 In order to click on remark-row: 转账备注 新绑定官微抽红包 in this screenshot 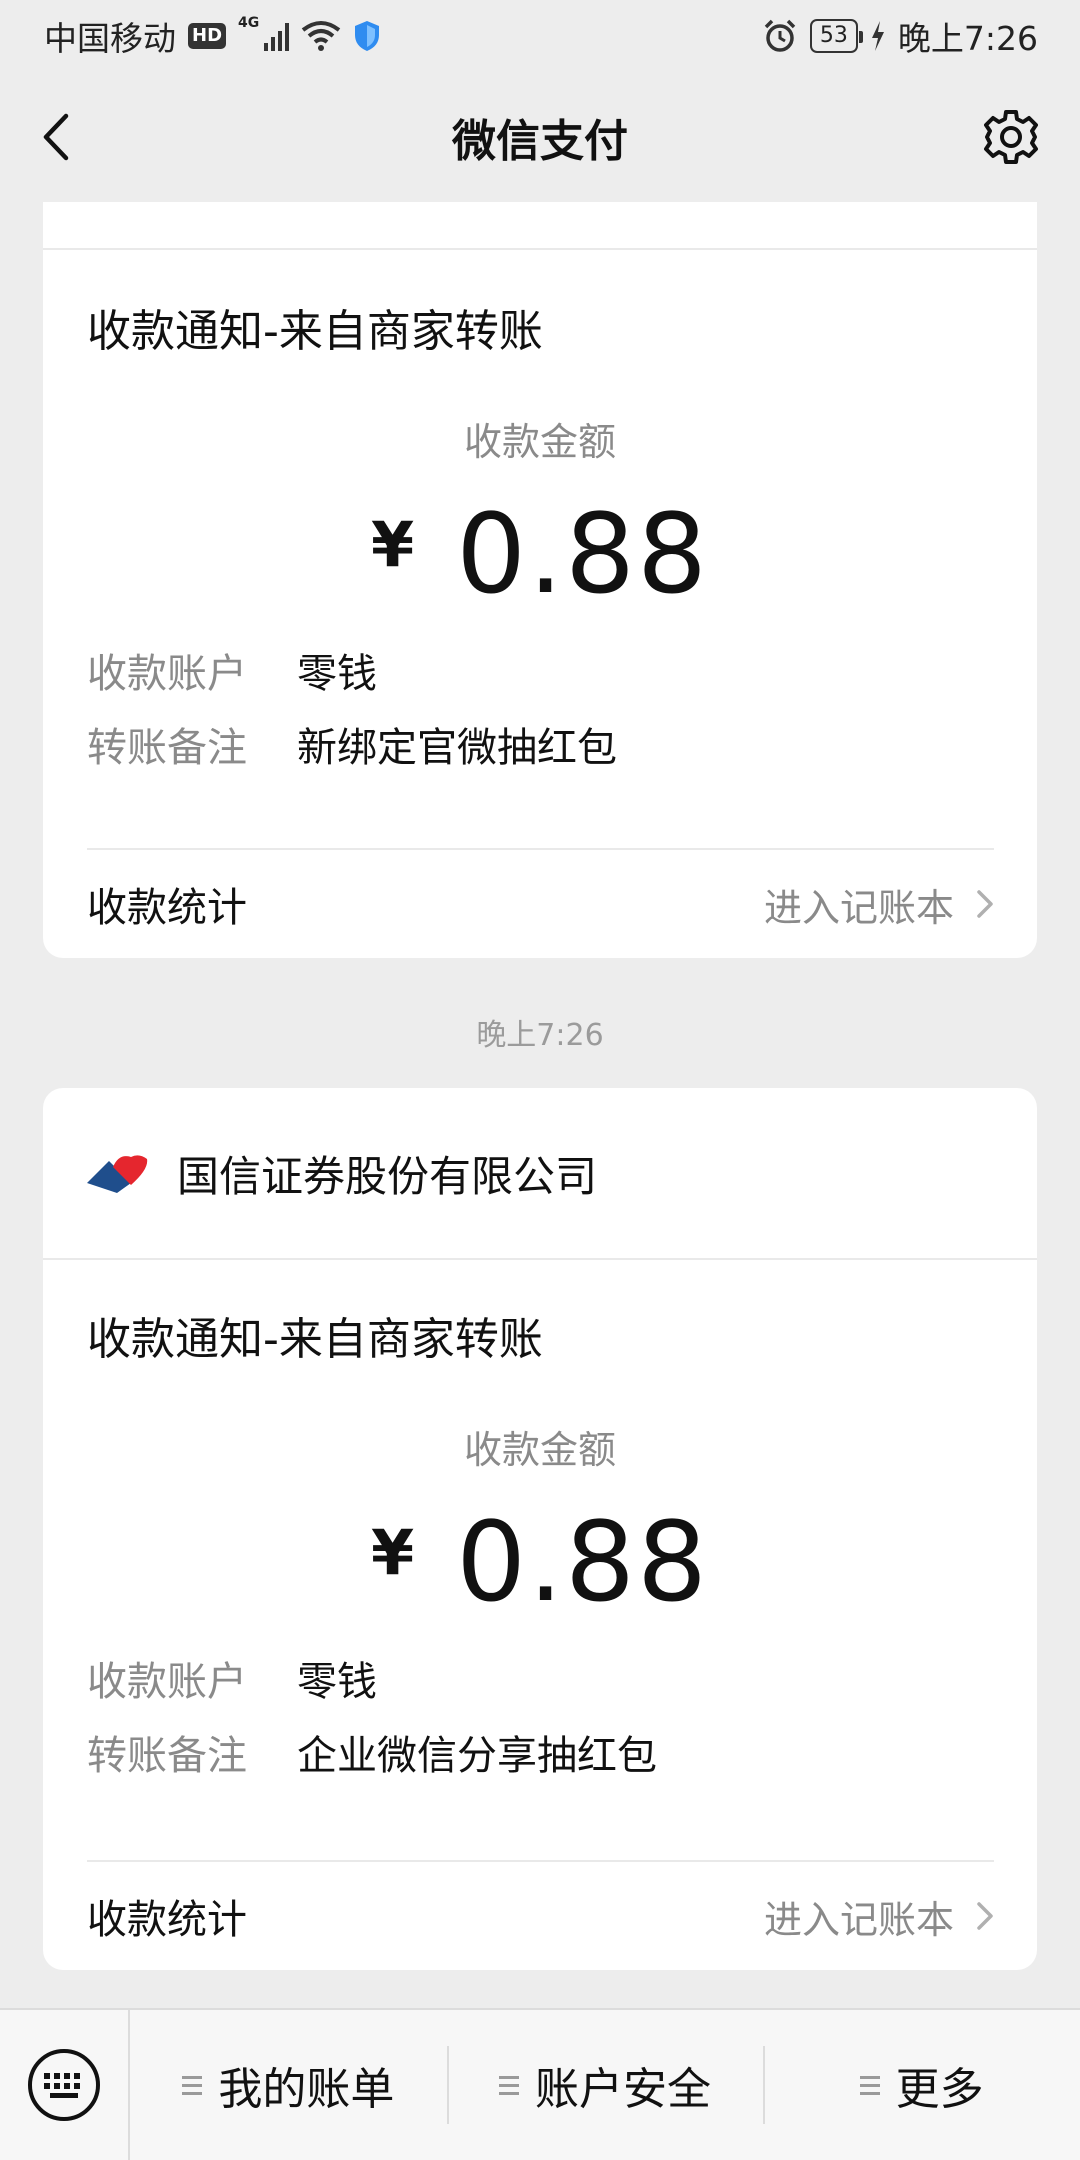, I will do `click(562, 748)`.